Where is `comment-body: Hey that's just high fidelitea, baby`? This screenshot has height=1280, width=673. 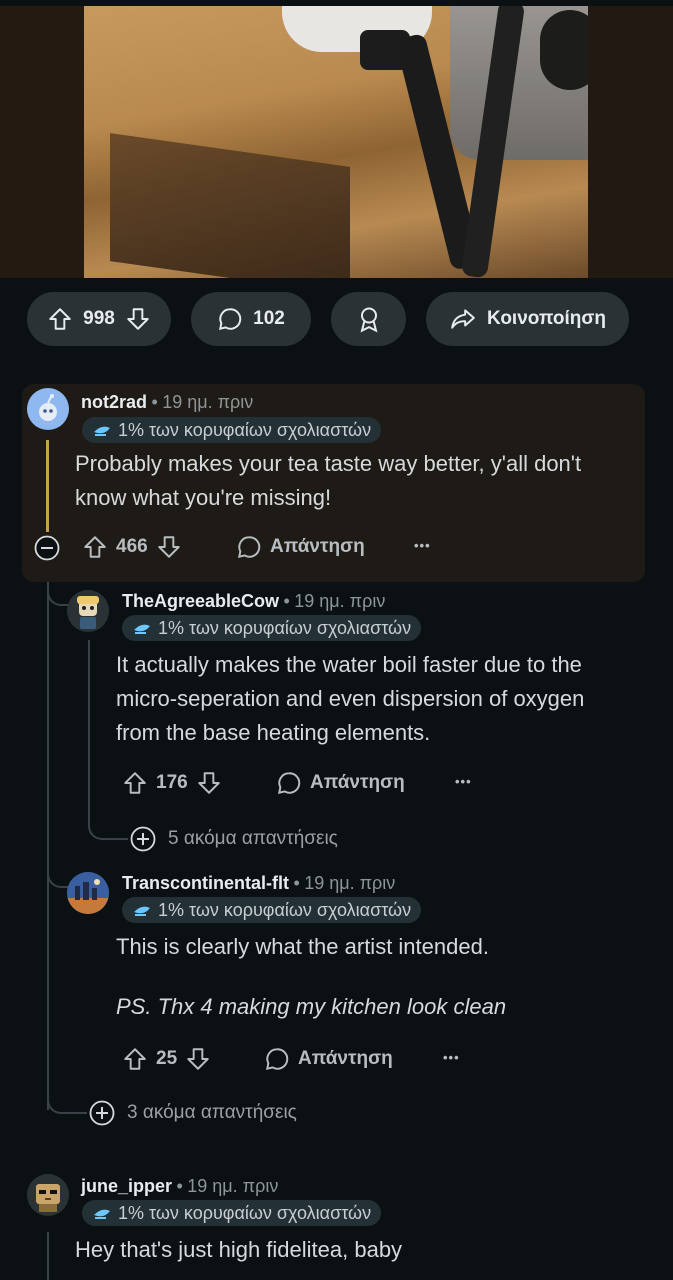 comment-body: Hey that's just high fidelitea, baby is located at coordinates (238, 1250).